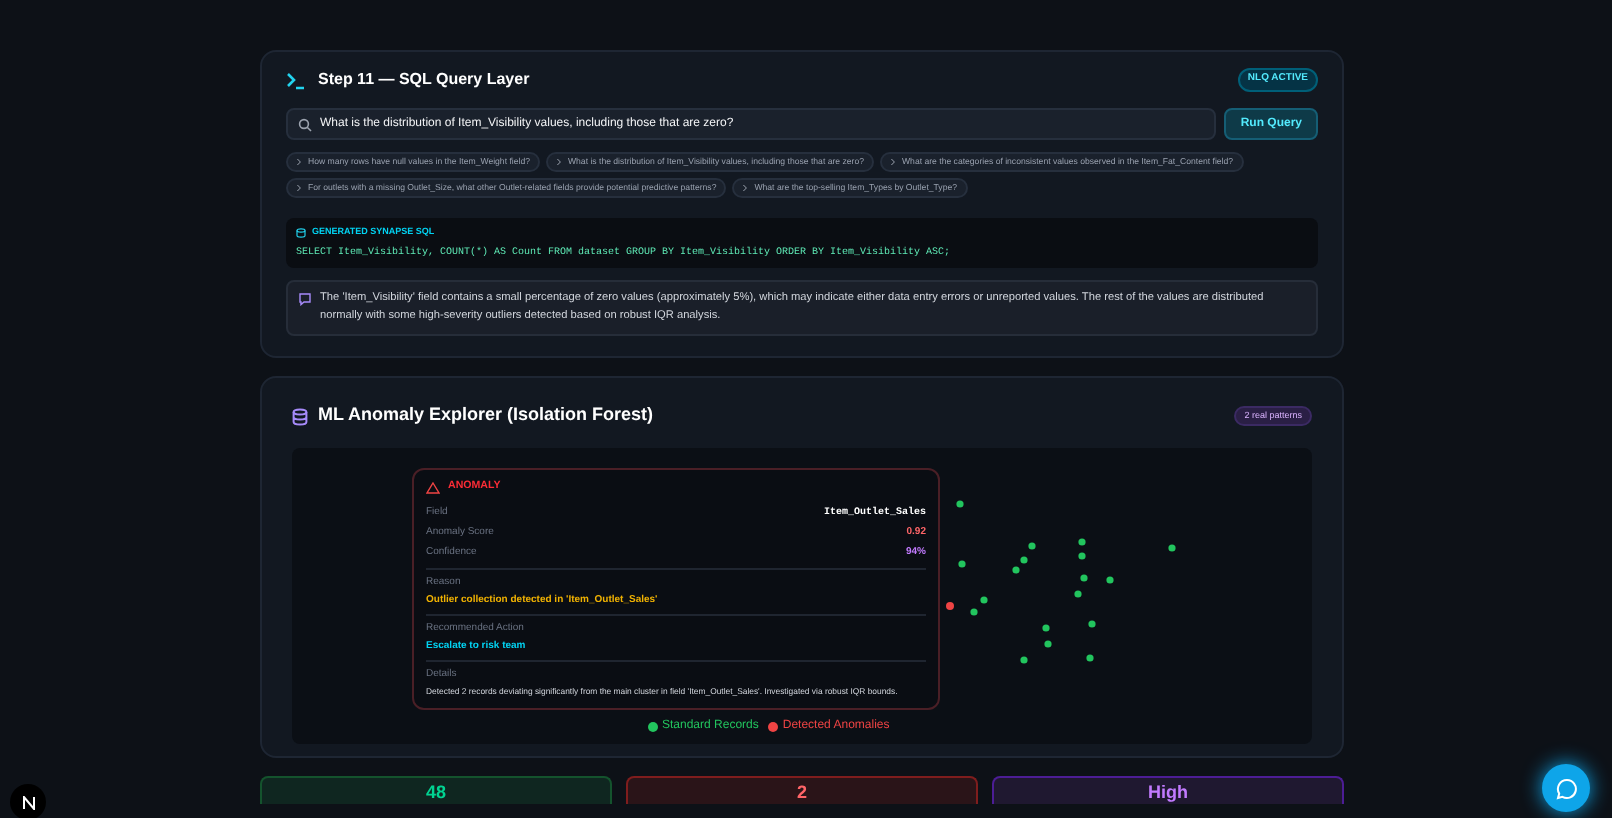  I want to click on stat-value: High, so click(1168, 792).